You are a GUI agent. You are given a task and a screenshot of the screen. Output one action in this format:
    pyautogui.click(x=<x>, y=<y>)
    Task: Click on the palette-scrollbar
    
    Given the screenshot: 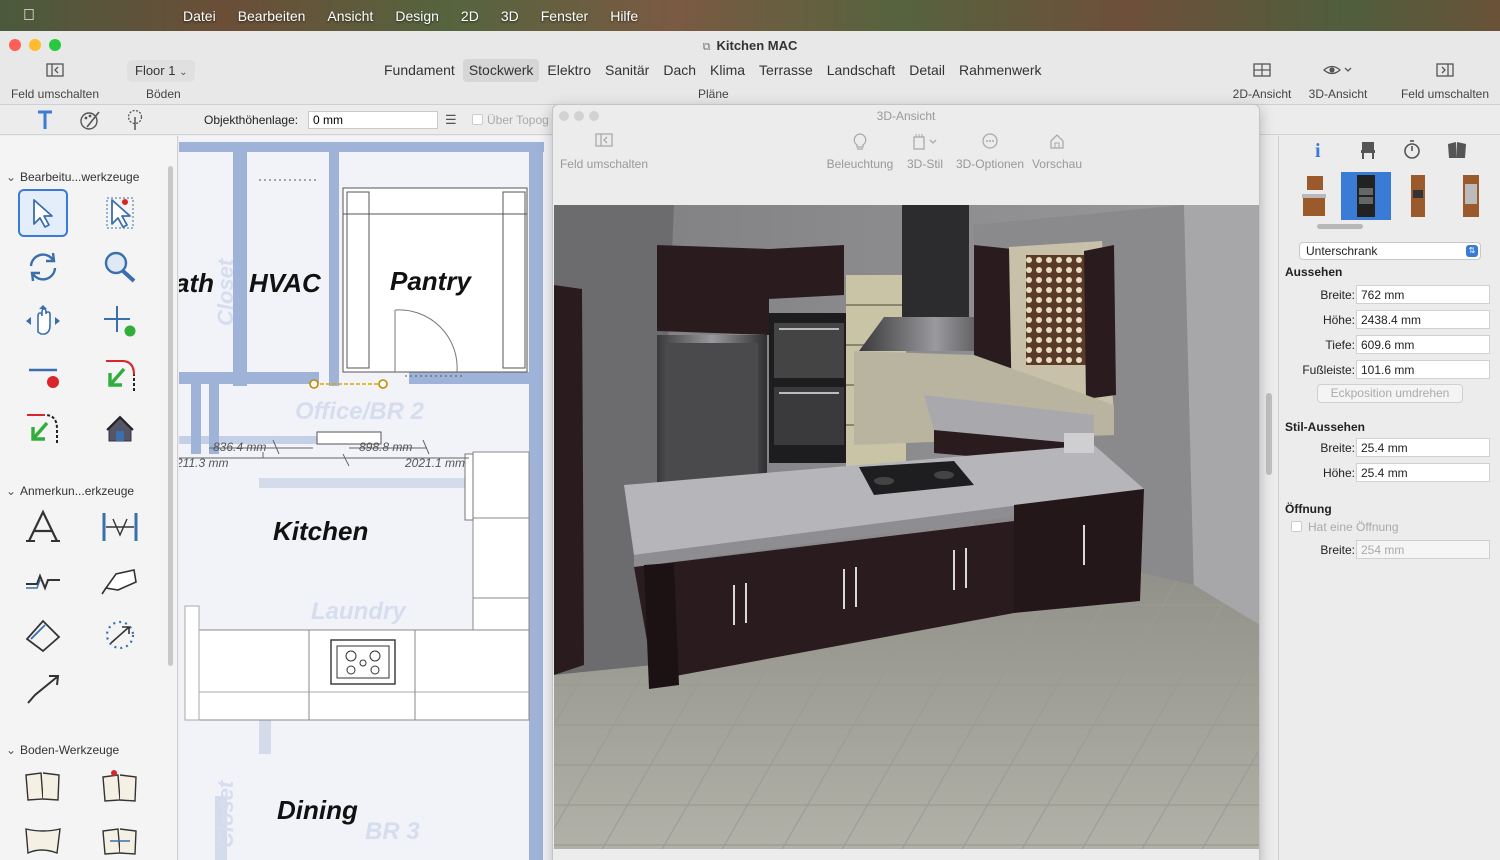 What is the action you would take?
    pyautogui.click(x=170, y=416)
    